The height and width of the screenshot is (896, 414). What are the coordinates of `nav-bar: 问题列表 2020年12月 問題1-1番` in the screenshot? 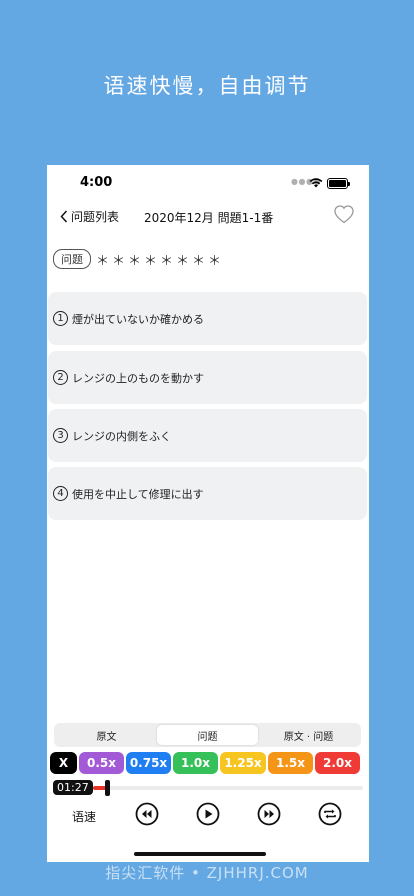 It's located at (208, 217).